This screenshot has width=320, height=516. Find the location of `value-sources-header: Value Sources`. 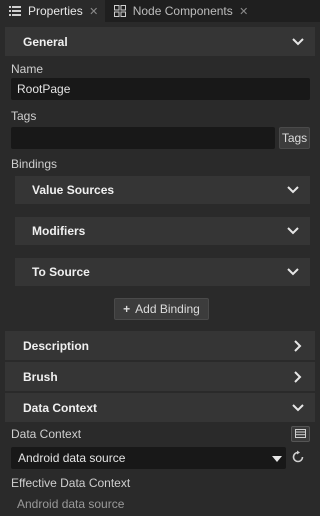

value-sources-header: Value Sources is located at coordinates (162, 190).